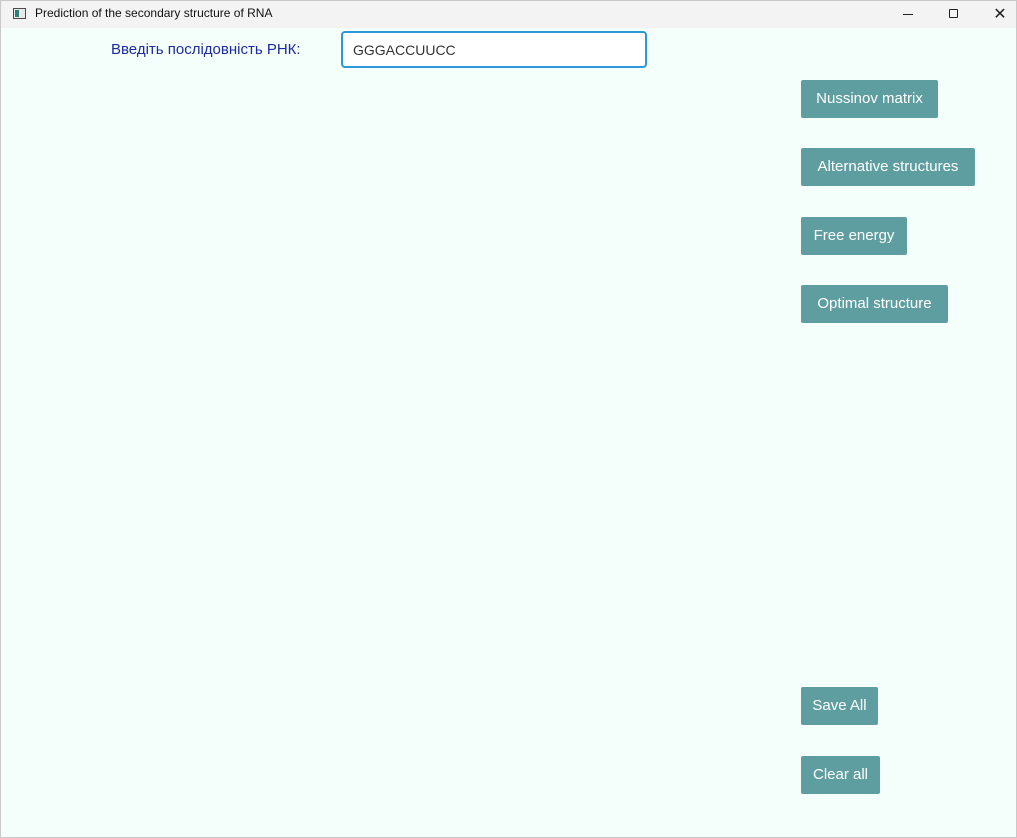 The width and height of the screenshot is (1017, 838). I want to click on minimize-icon, so click(908, 14).